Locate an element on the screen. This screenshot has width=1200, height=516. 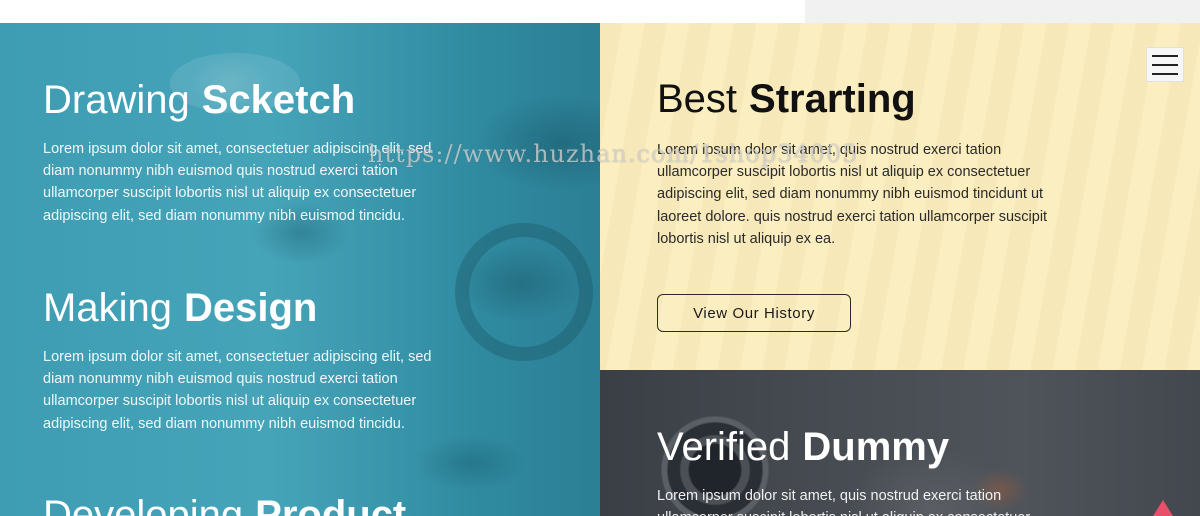
heading-bold: Strarting is located at coordinates (832, 99).